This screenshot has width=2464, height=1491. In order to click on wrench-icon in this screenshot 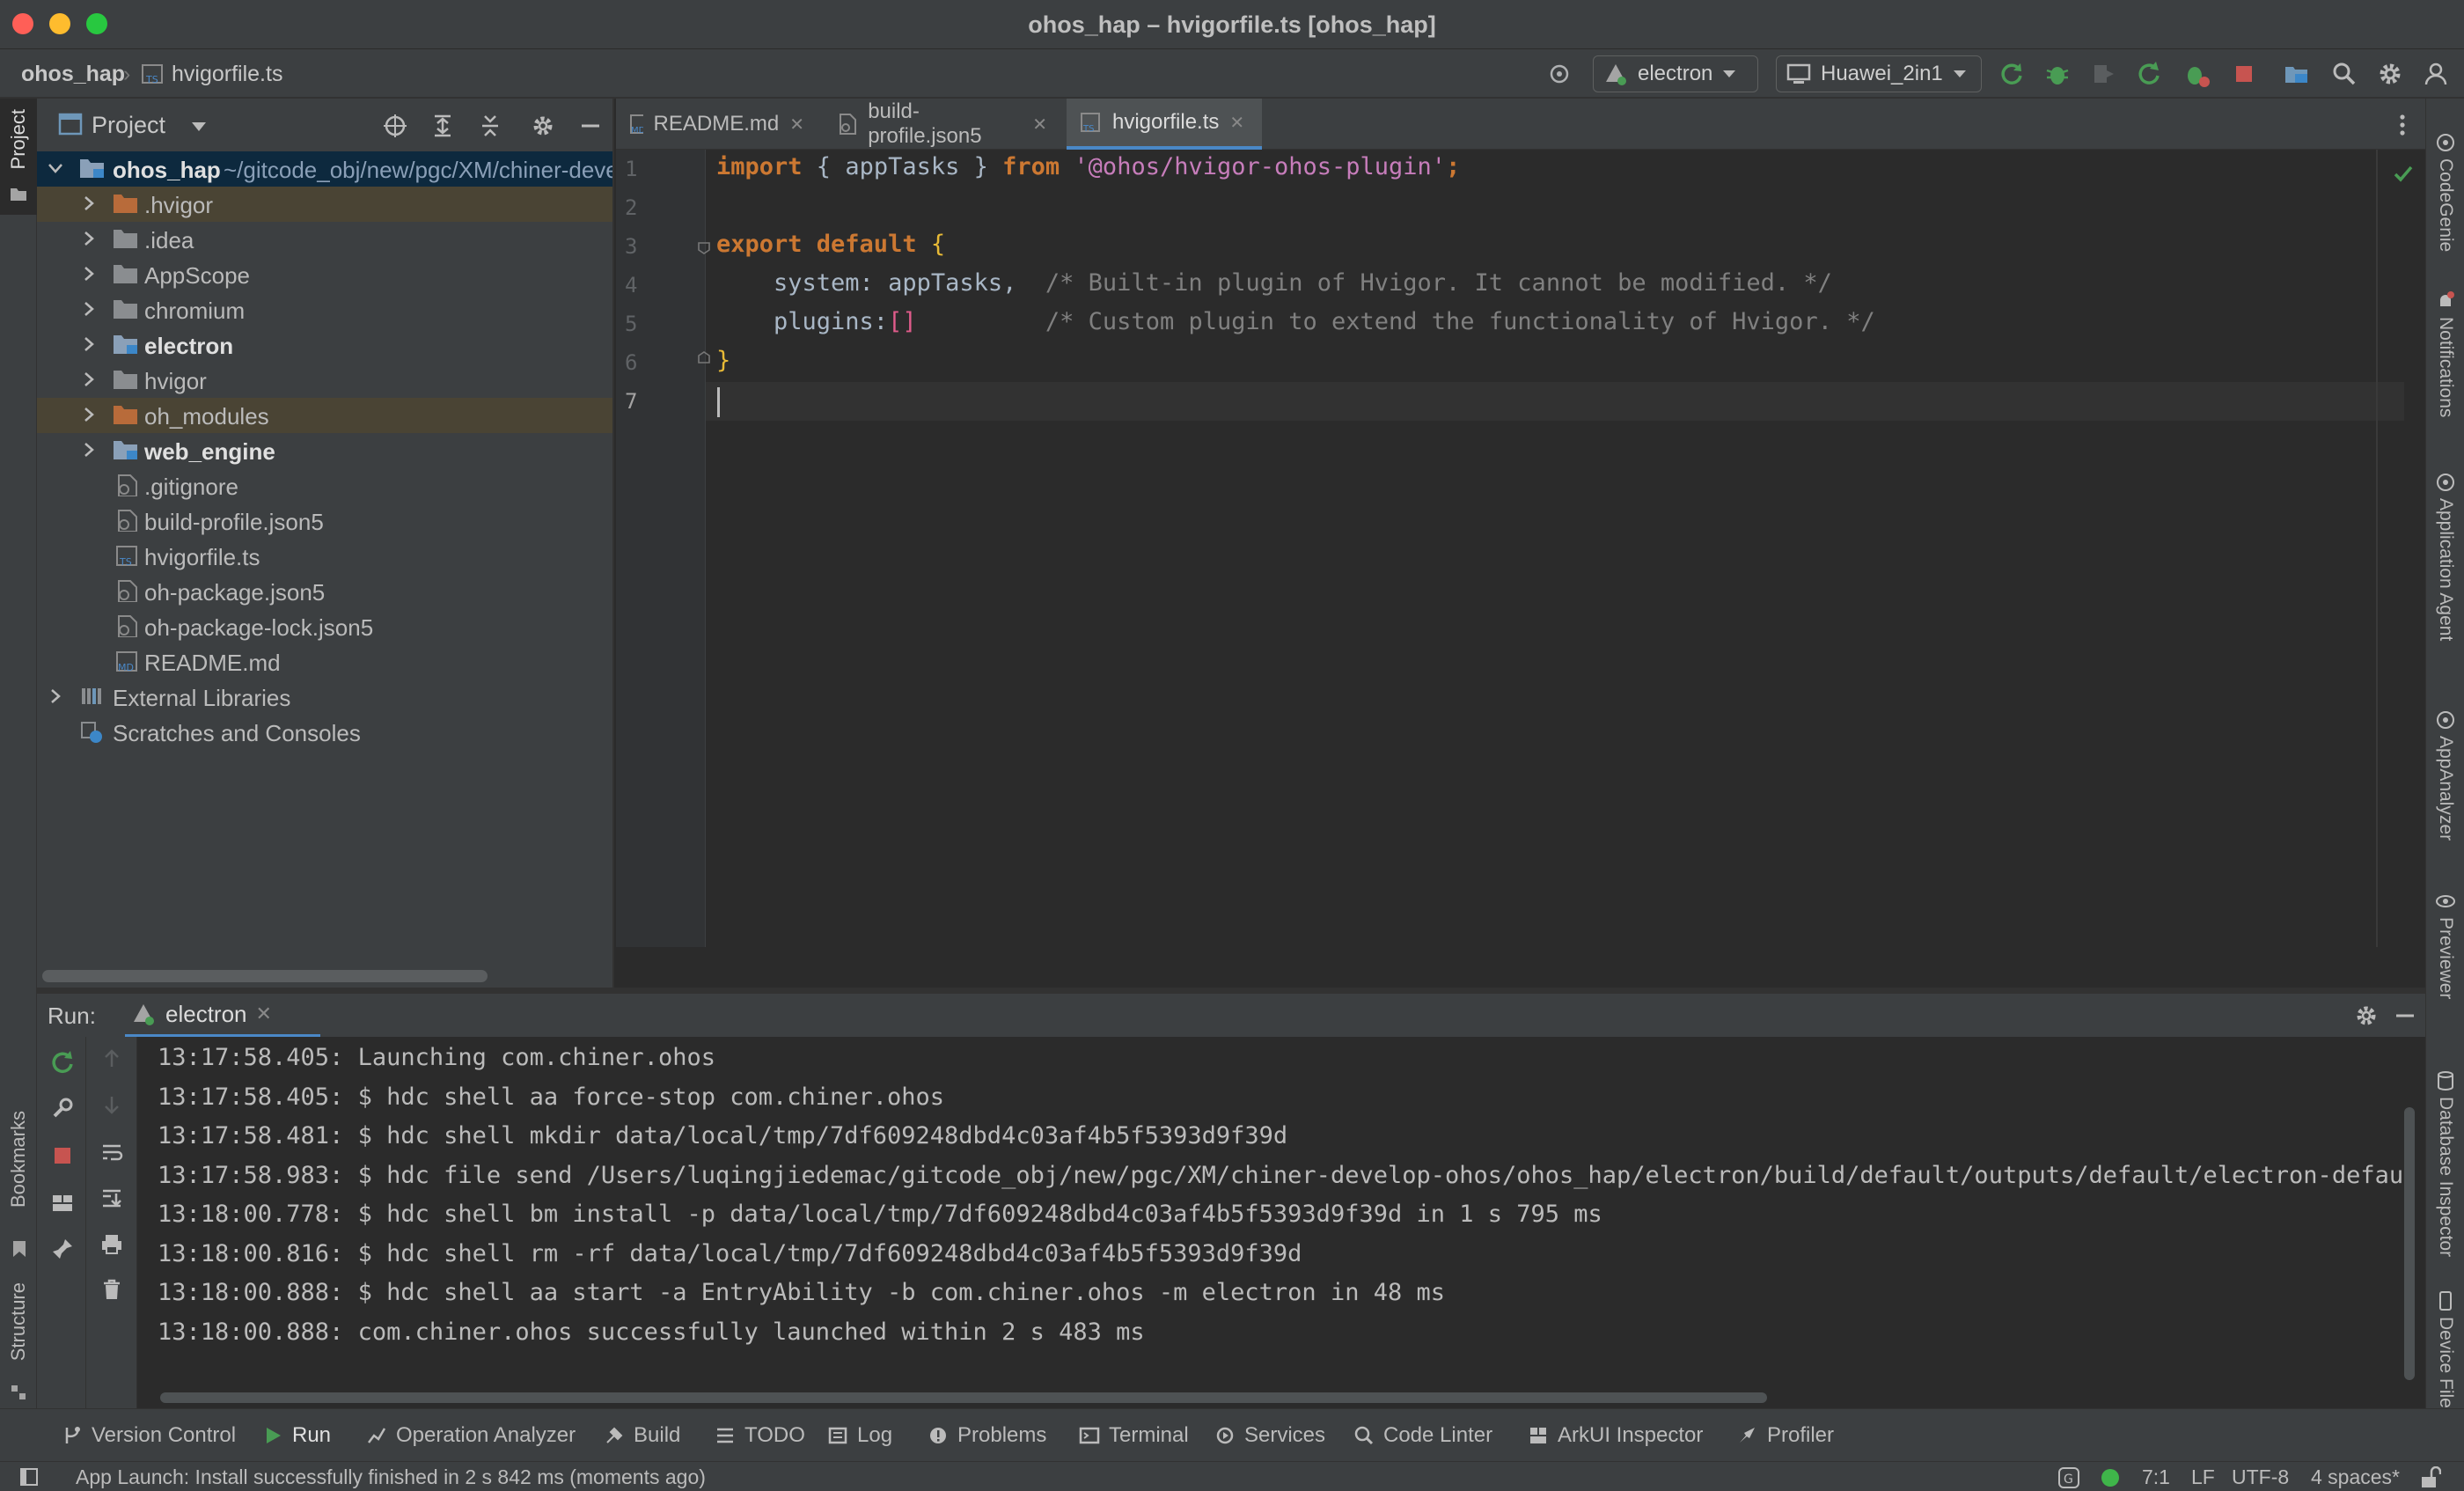, I will do `click(63, 1108)`.